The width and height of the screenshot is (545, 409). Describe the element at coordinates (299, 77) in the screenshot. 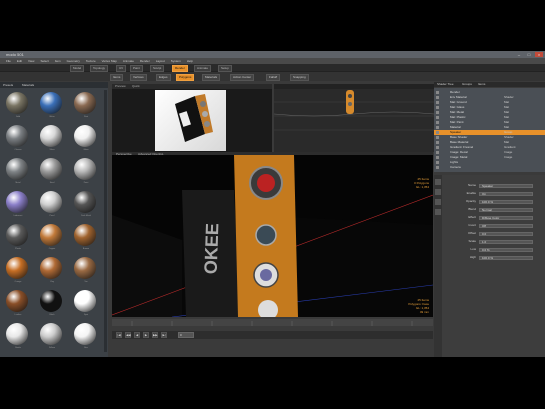

I see `select-mode-snapping: Snapping` at that location.